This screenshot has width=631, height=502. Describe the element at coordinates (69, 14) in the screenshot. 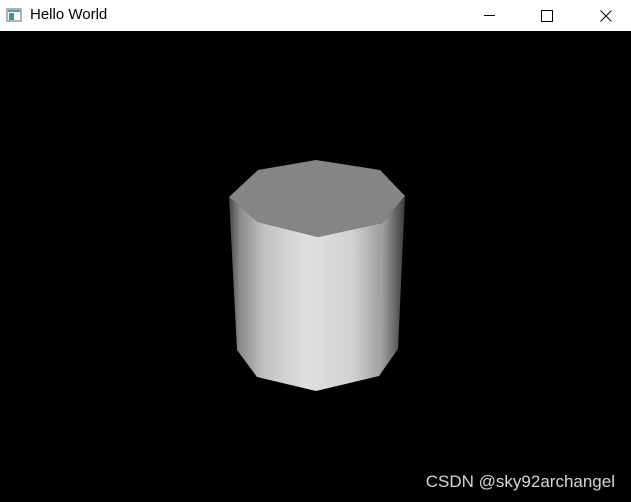

I see `window-title: Hello World` at that location.